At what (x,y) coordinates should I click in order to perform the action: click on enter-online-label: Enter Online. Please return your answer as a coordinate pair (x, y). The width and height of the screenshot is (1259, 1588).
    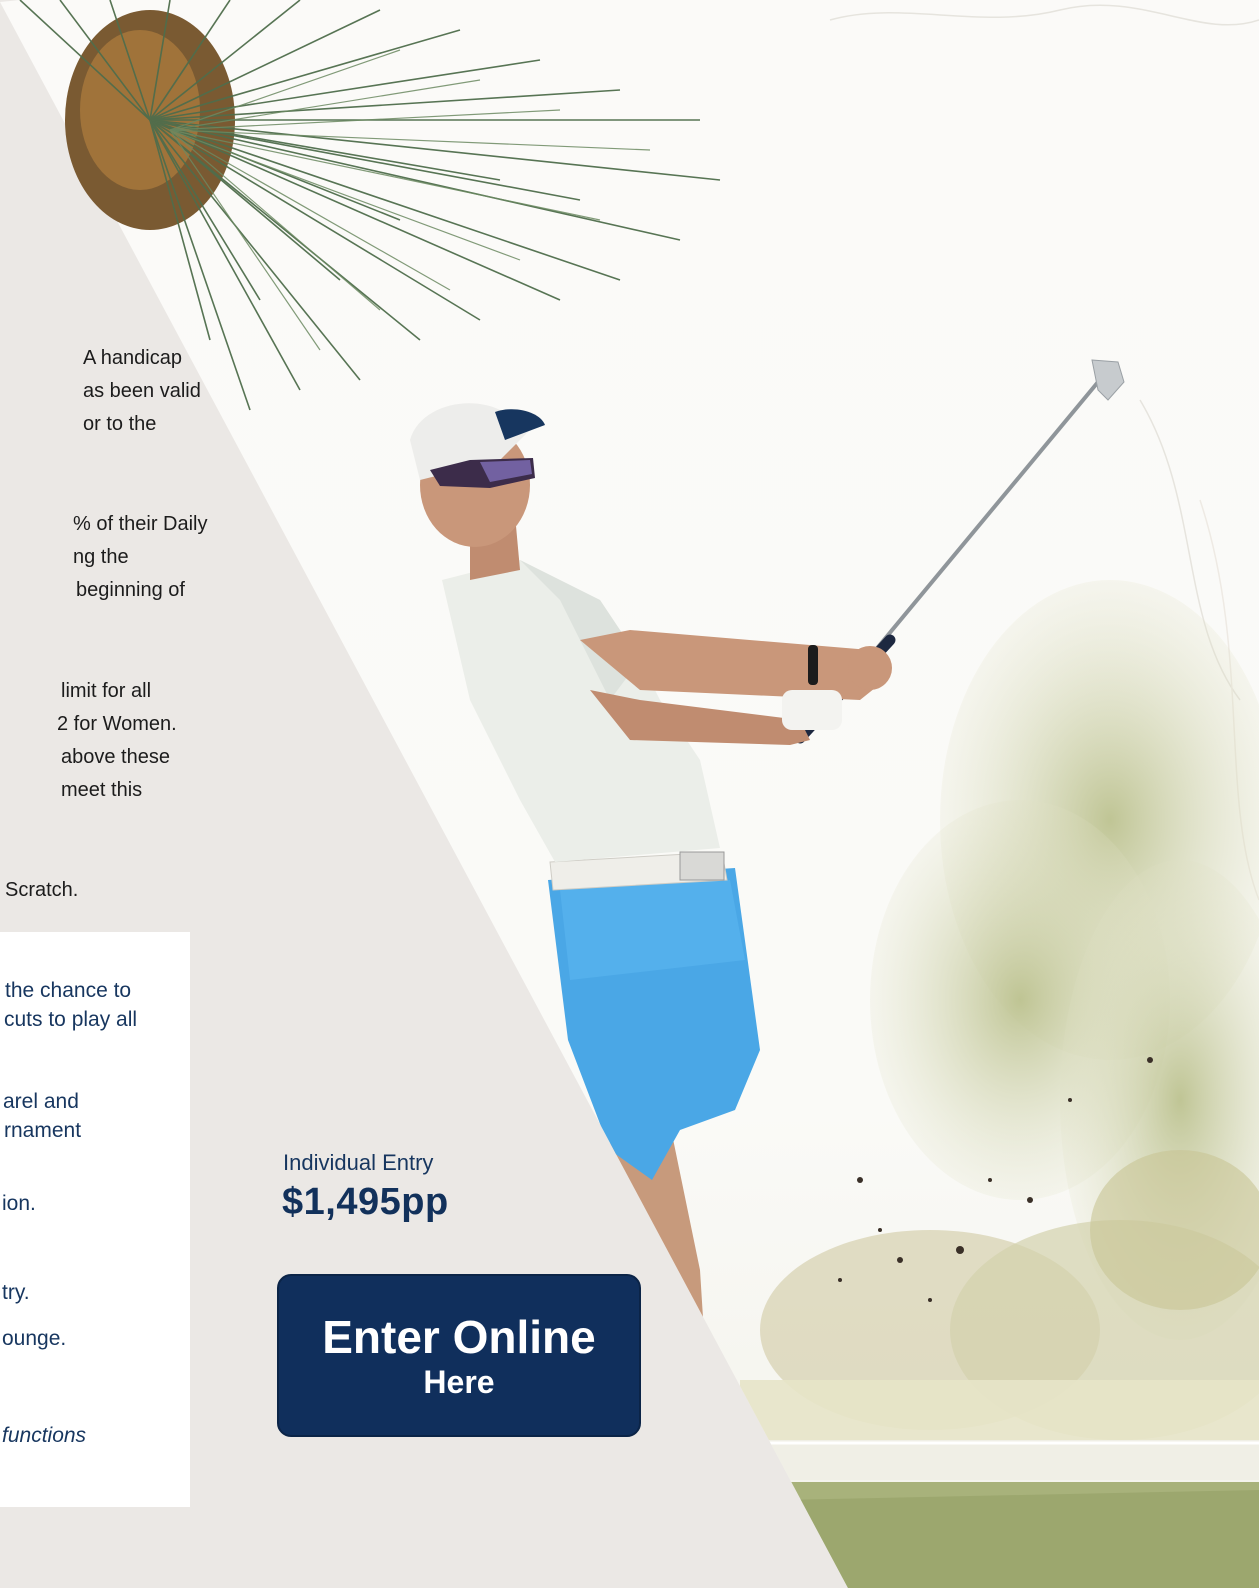
    Looking at the image, I should click on (459, 1336).